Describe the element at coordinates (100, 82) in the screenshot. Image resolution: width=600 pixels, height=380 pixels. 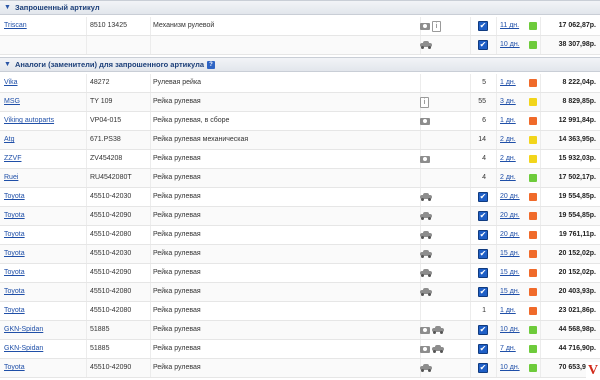
I see `article-number: 48272` at that location.